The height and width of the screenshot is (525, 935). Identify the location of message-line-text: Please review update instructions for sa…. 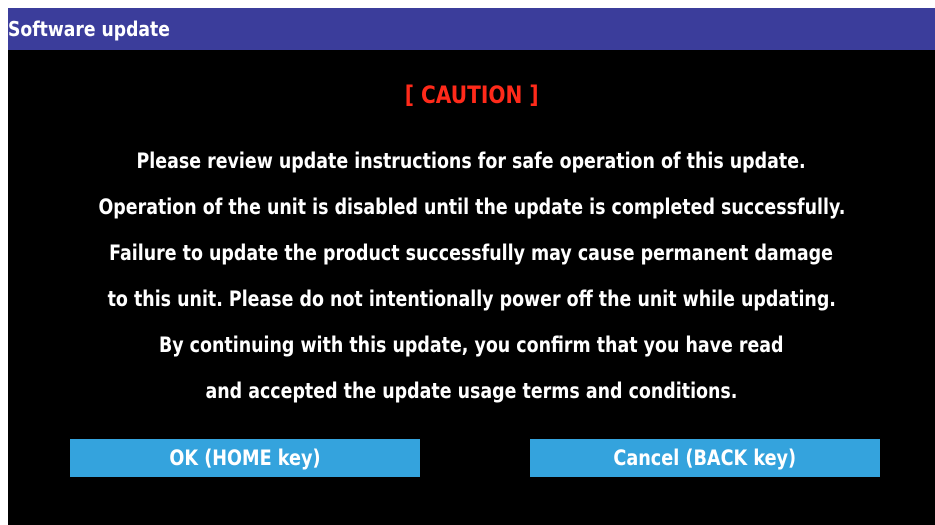
(471, 161).